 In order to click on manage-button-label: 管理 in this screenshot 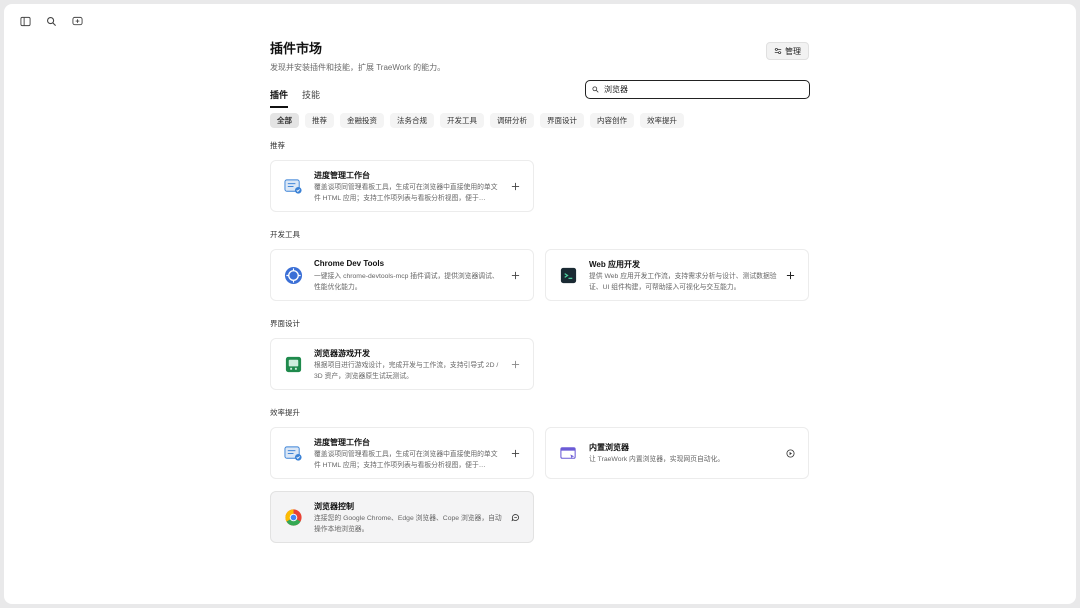, I will do `click(793, 51)`.